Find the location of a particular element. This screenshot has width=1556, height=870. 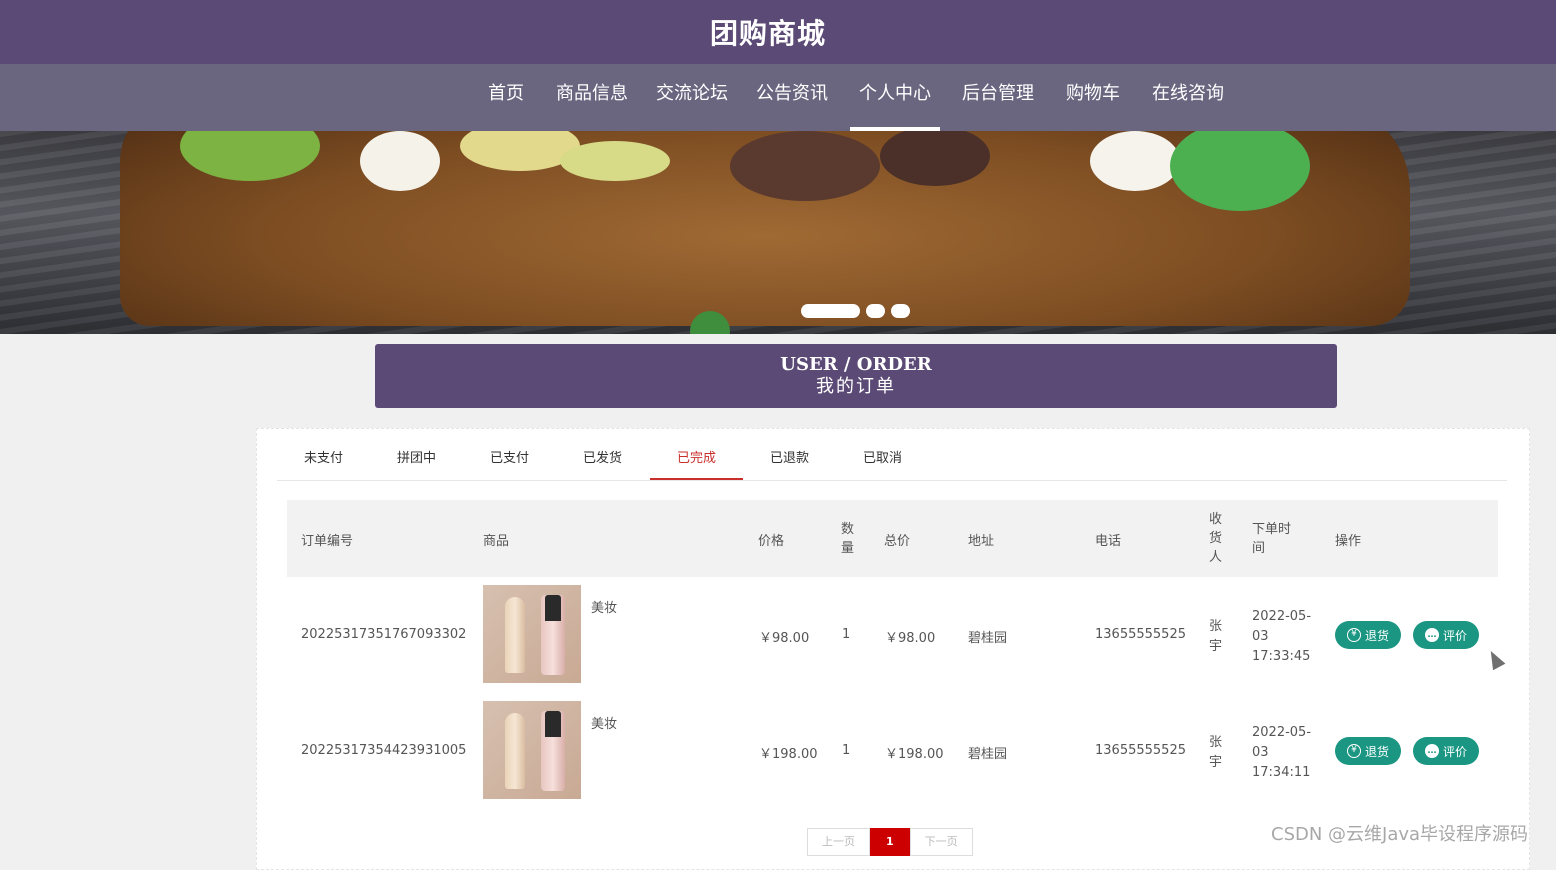

order-no: 20225317354423931005 is located at coordinates (384, 750).